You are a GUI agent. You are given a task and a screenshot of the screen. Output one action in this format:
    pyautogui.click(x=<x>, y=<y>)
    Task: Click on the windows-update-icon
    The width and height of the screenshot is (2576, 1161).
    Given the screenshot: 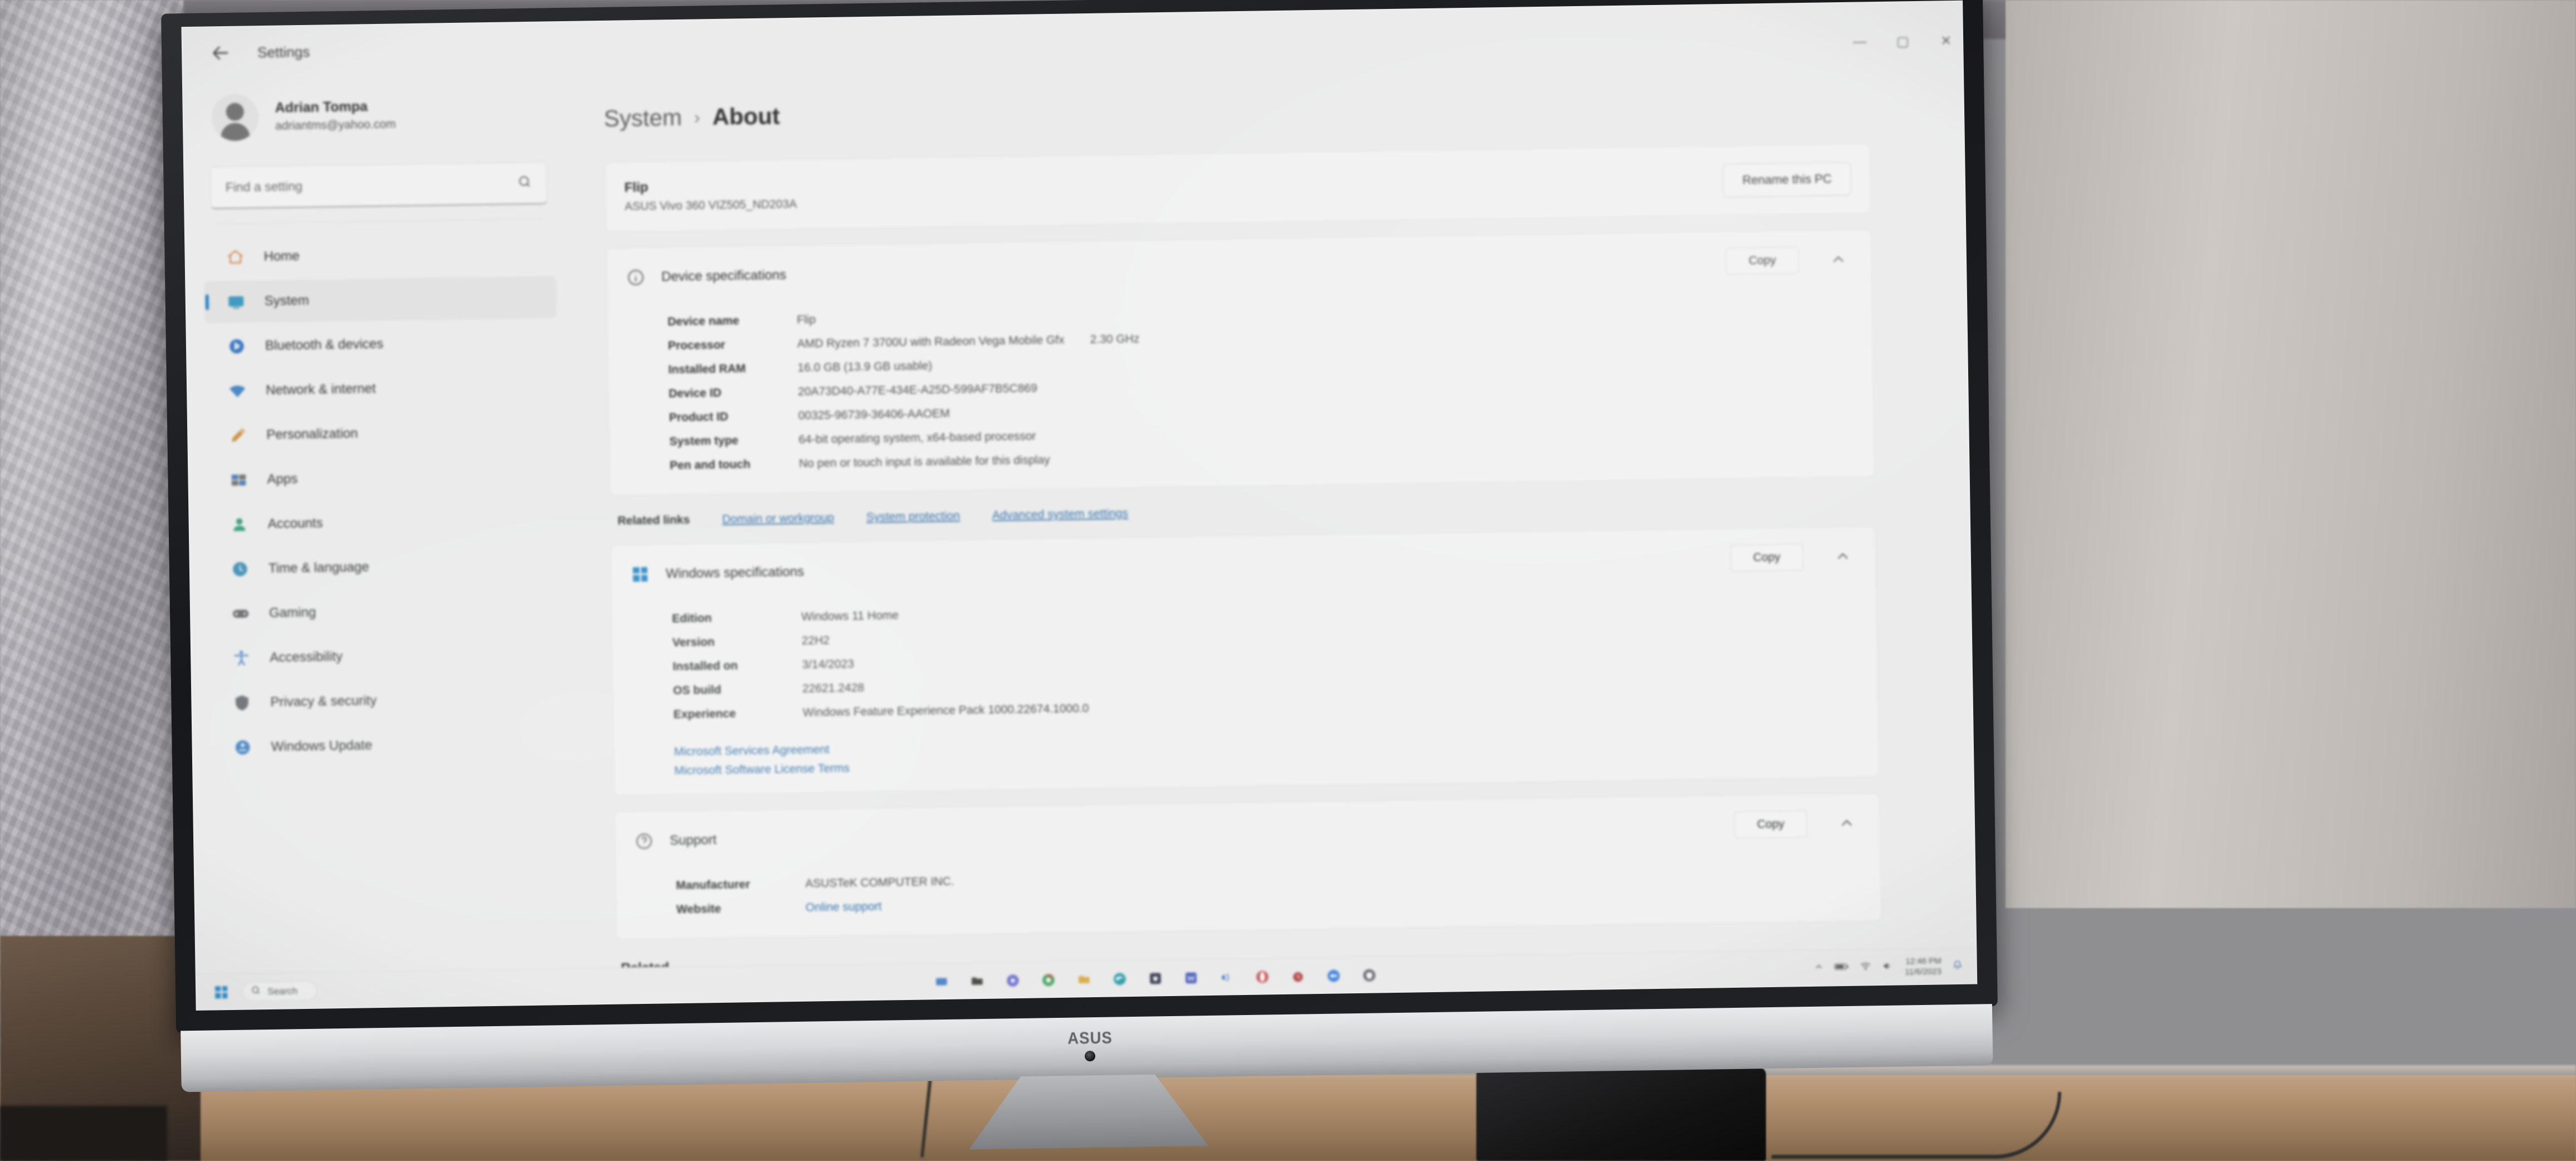 What is the action you would take?
    pyautogui.click(x=243, y=747)
    